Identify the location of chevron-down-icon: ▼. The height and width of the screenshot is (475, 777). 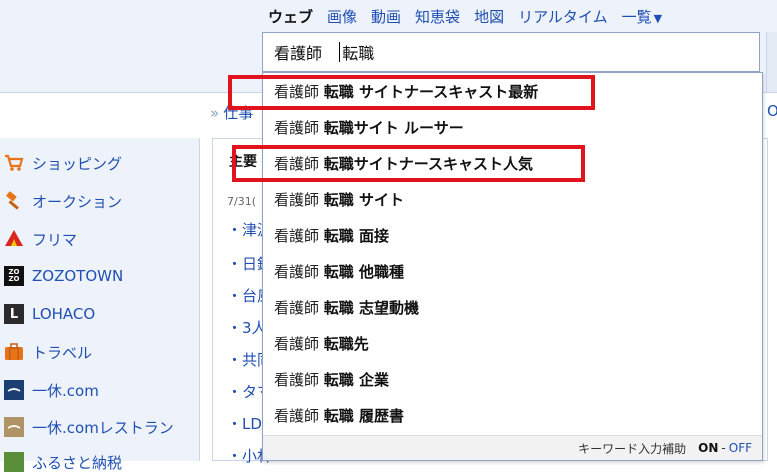
(658, 18).